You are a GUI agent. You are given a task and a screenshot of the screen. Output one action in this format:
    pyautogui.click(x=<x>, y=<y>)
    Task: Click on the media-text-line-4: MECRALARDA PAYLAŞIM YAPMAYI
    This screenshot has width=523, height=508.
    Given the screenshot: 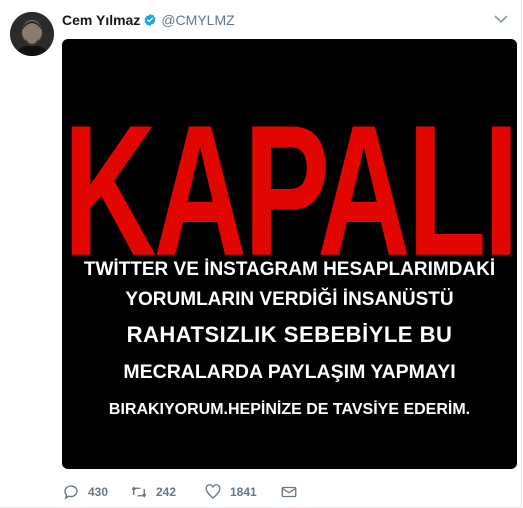 What is the action you would take?
    pyautogui.click(x=289, y=372)
    